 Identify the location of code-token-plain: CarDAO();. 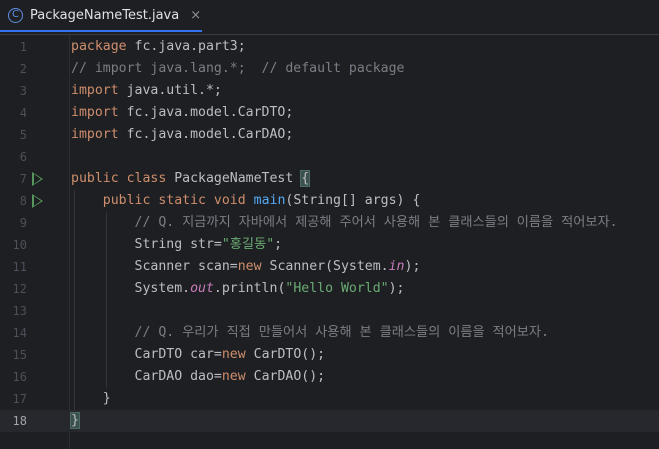
(285, 376).